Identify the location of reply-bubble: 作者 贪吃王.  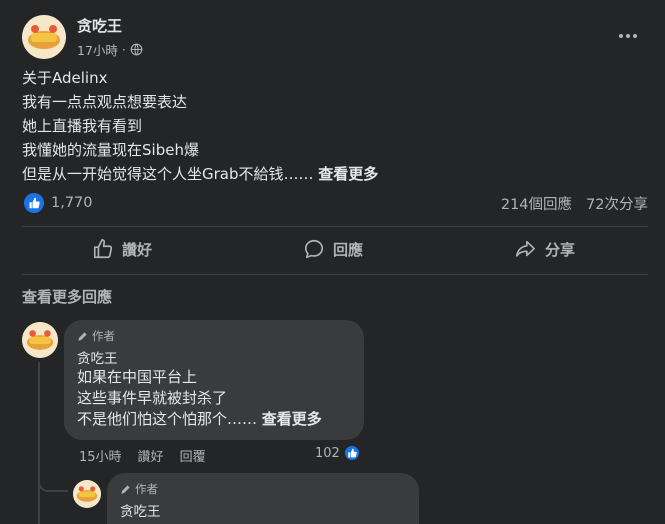
(263, 498).